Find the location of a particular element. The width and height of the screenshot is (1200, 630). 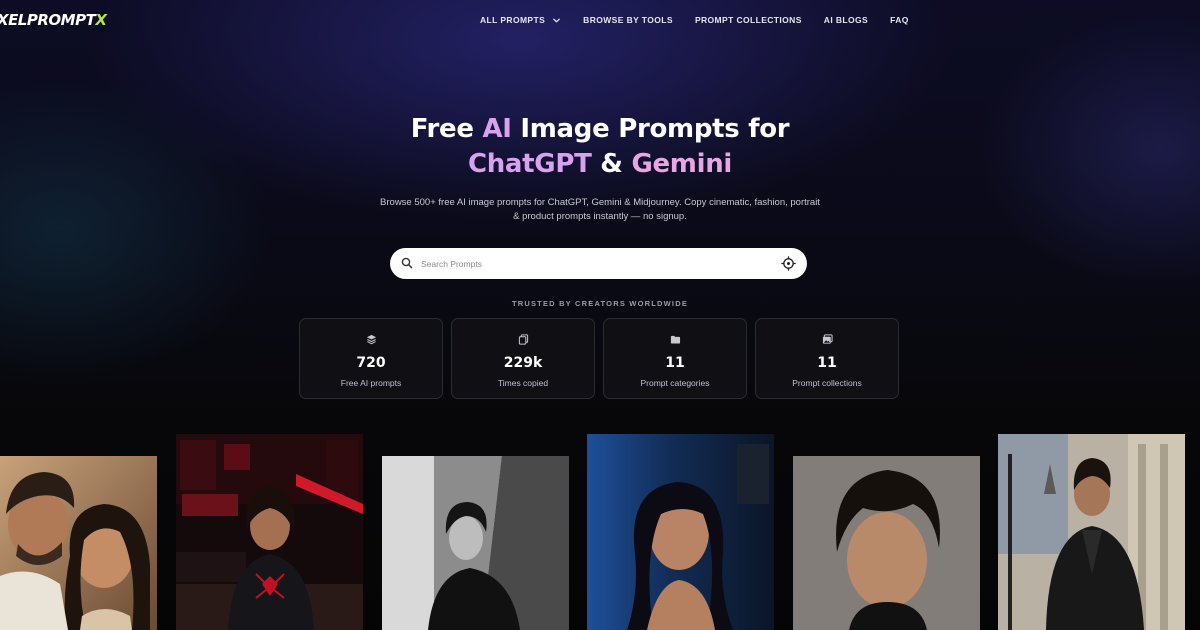

stat-label: Times copied is located at coordinates (523, 383).